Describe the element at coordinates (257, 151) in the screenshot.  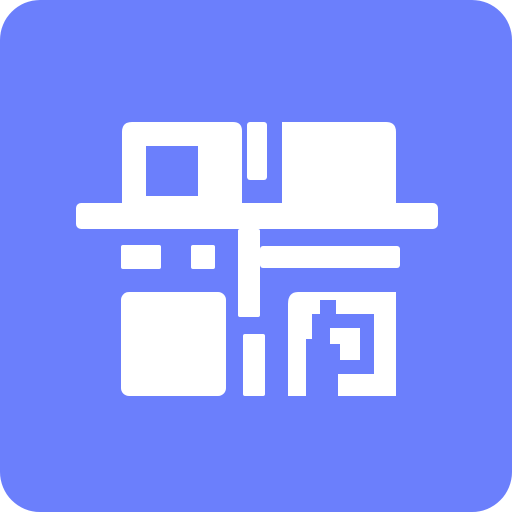
I see `top-middle-bar` at that location.